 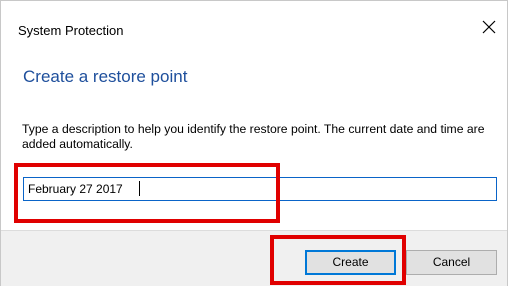 I want to click on create-button: Create, so click(x=350, y=262).